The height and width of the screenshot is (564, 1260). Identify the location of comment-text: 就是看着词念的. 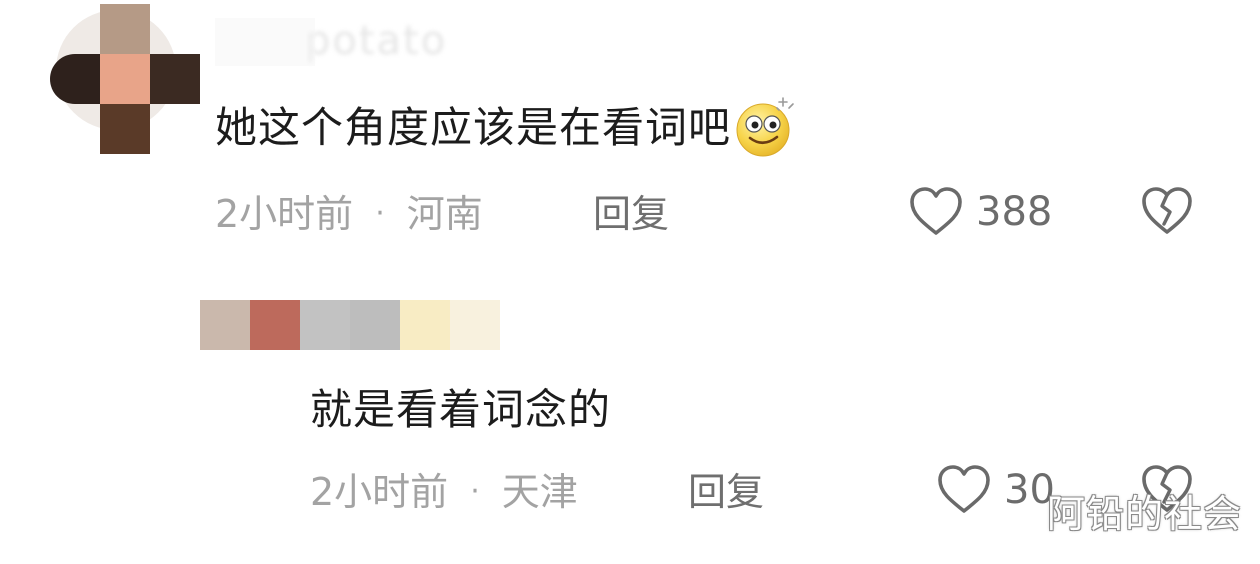
(460, 410).